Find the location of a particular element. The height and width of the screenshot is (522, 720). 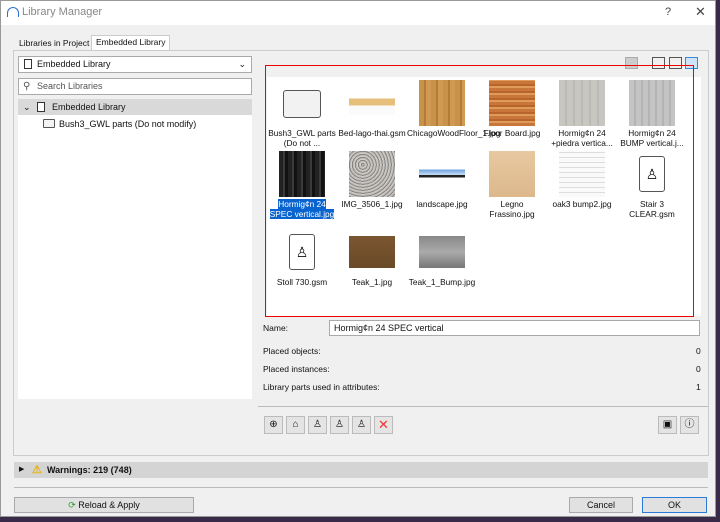

title-bar: Library Manager ? ✕ is located at coordinates (358, 13).